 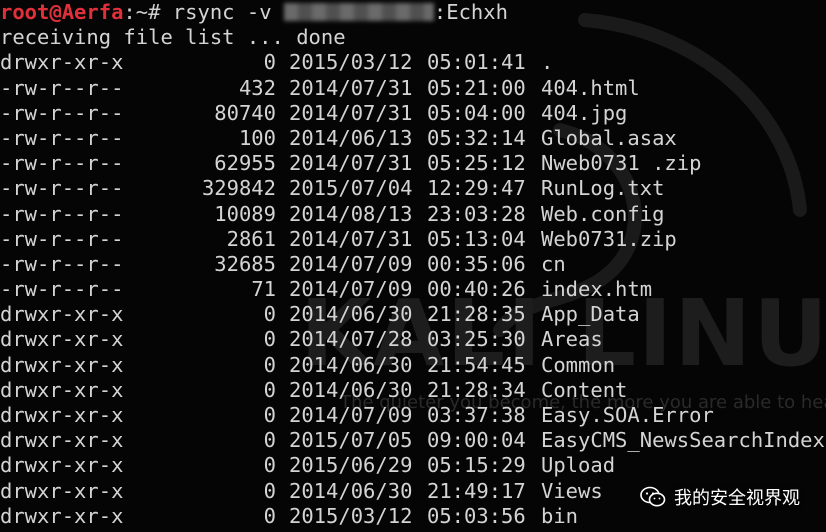 I want to click on file-time: 05:01:41, so click(x=476, y=62).